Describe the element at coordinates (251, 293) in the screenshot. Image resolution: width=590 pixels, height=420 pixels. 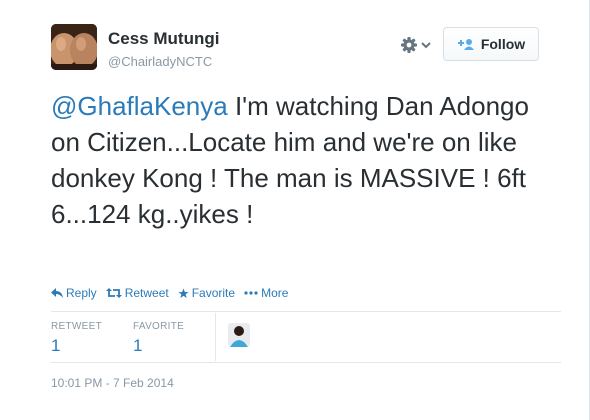
I see `more-dots-icon` at that location.